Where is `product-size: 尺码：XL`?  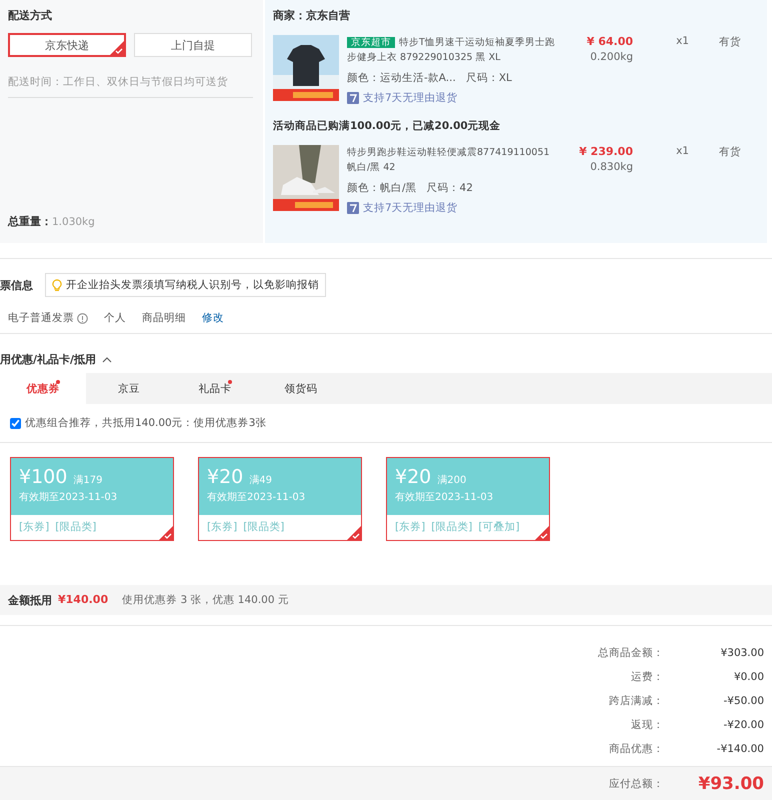 product-size: 尺码：XL is located at coordinates (489, 78).